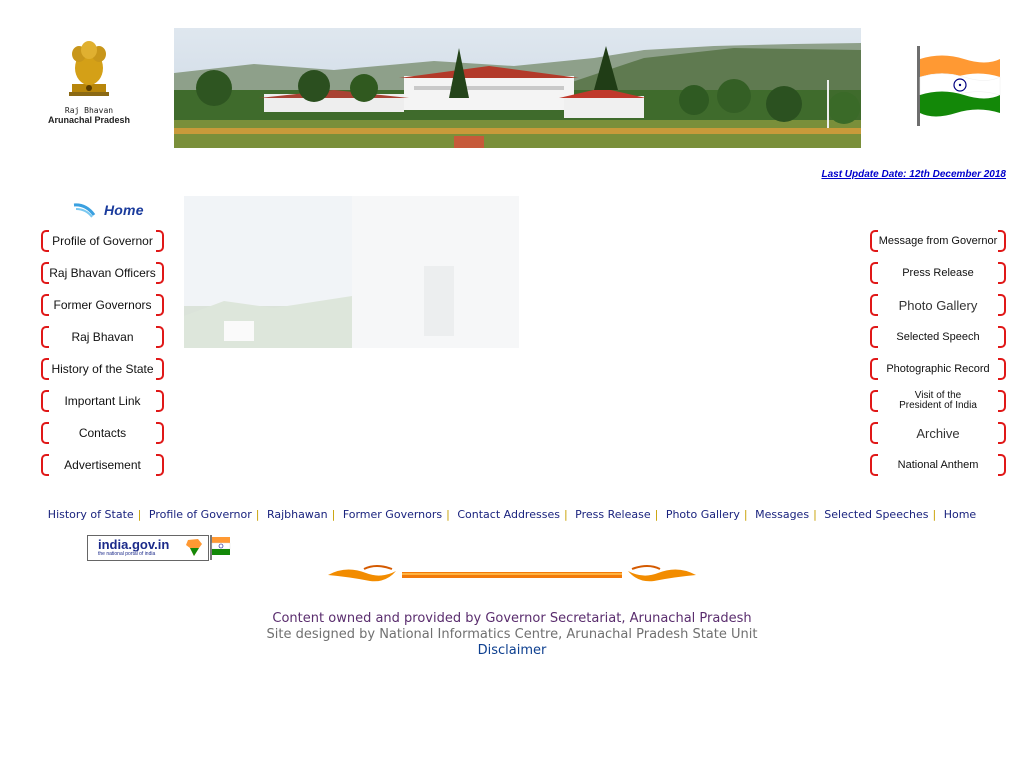 The height and width of the screenshot is (768, 1024). I want to click on nav-photographic-record: Photographic Record, so click(938, 369).